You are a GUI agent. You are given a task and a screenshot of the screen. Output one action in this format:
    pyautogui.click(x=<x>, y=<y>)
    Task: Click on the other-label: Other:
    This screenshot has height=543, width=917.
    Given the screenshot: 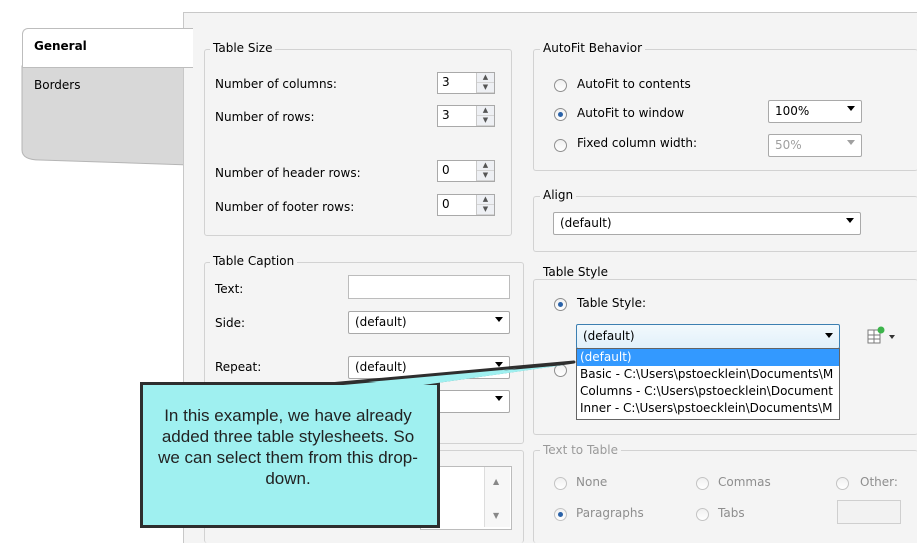 What is the action you would take?
    pyautogui.click(x=879, y=482)
    